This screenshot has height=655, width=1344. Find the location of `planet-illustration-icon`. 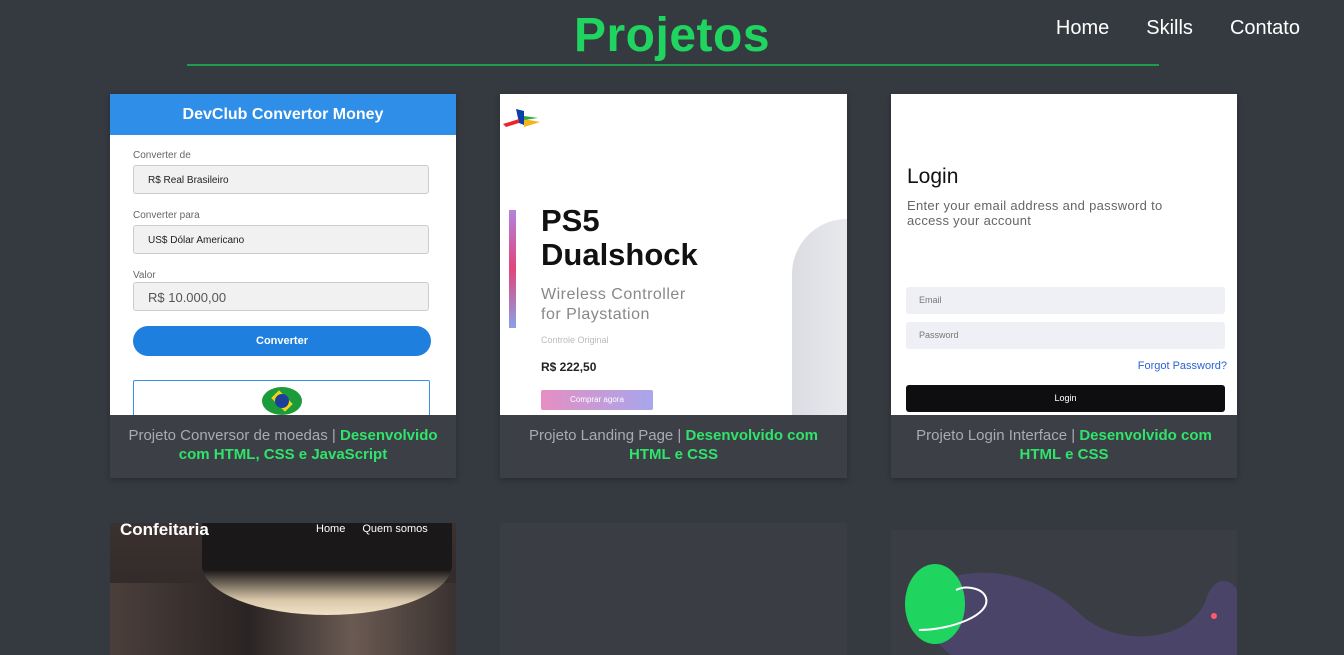

planet-illustration-icon is located at coordinates (1071, 609).